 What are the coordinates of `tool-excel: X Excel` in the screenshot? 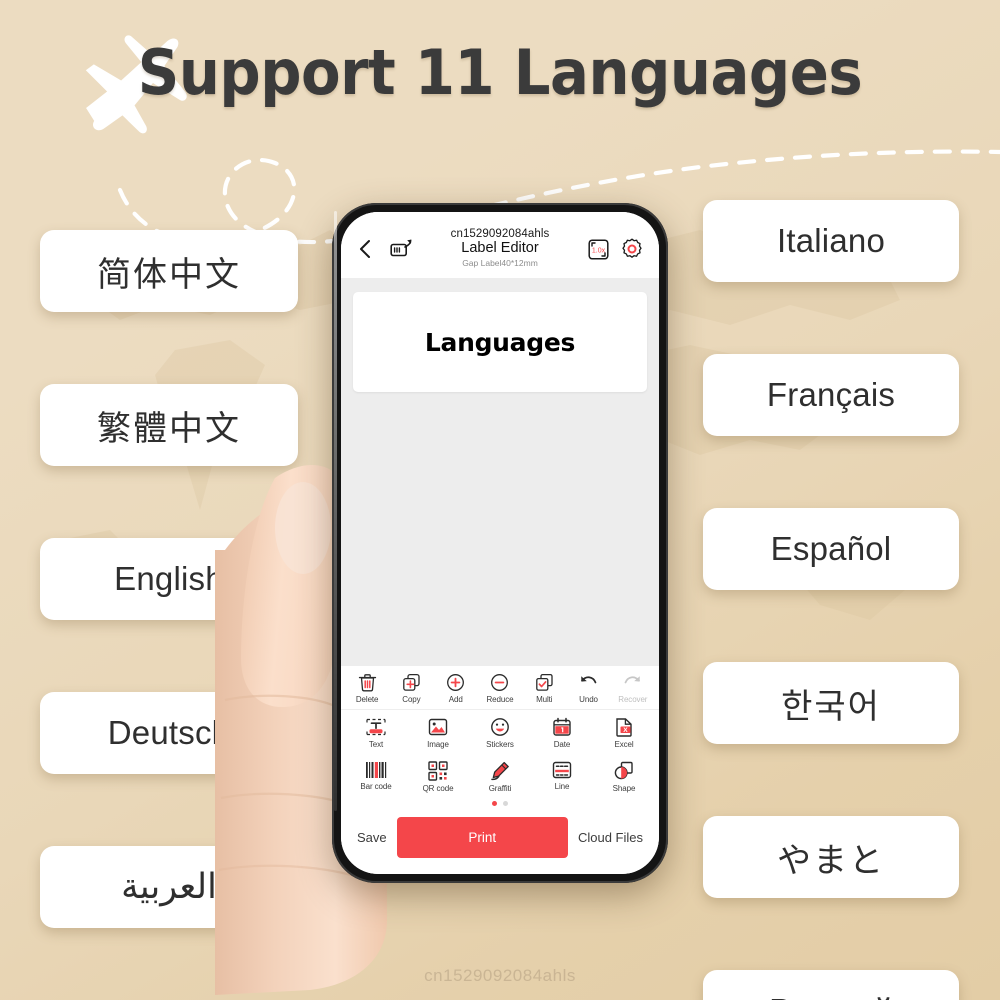 It's located at (624, 733).